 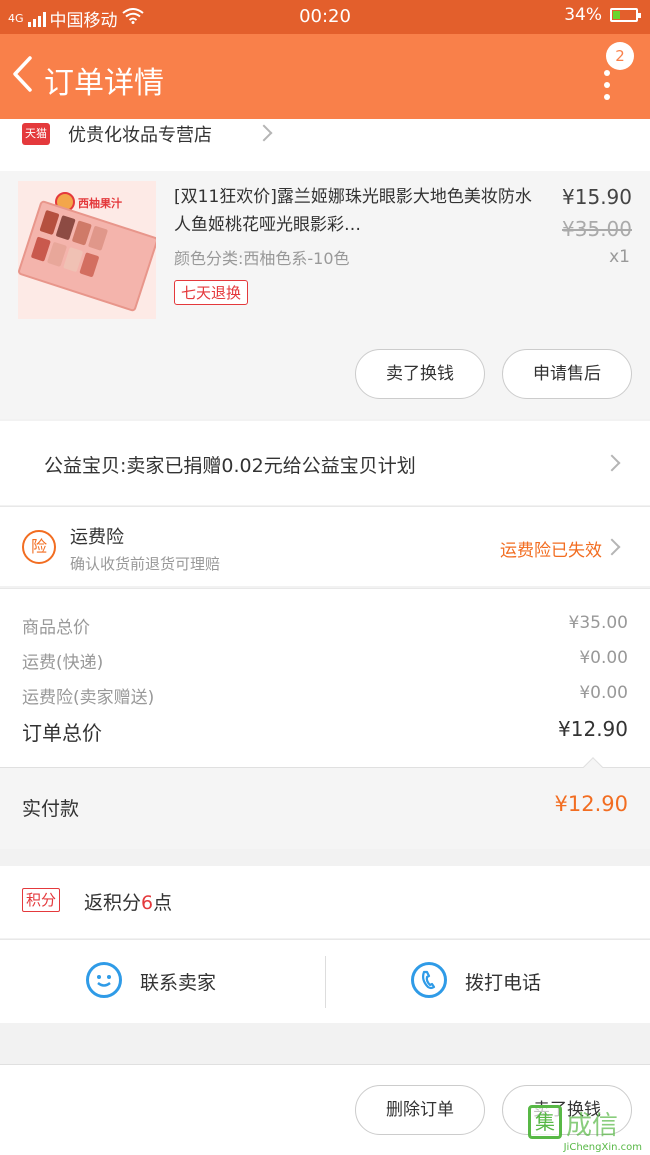 I want to click on message-count-badge: 2, so click(x=620, y=56).